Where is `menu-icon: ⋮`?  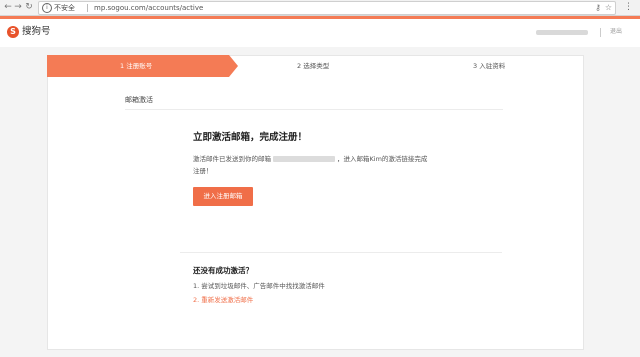 menu-icon: ⋮ is located at coordinates (628, 7).